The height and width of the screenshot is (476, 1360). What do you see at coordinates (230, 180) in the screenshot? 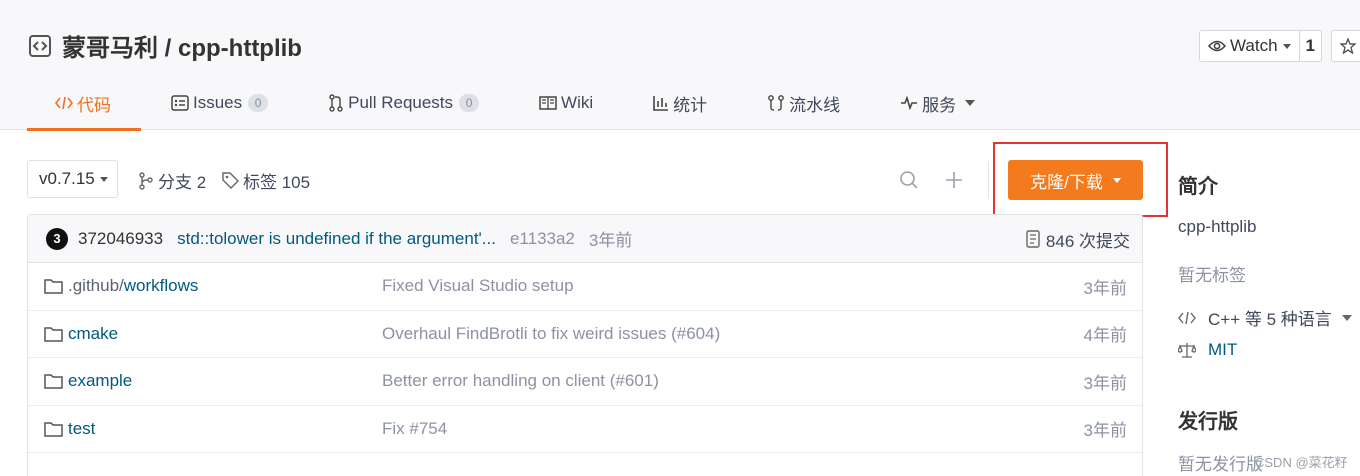
I see `tag-icon` at bounding box center [230, 180].